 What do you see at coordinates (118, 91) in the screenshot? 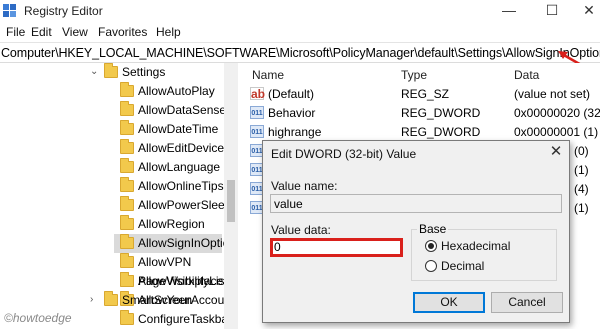
I see `tree-item: AllowAutoPlay` at bounding box center [118, 91].